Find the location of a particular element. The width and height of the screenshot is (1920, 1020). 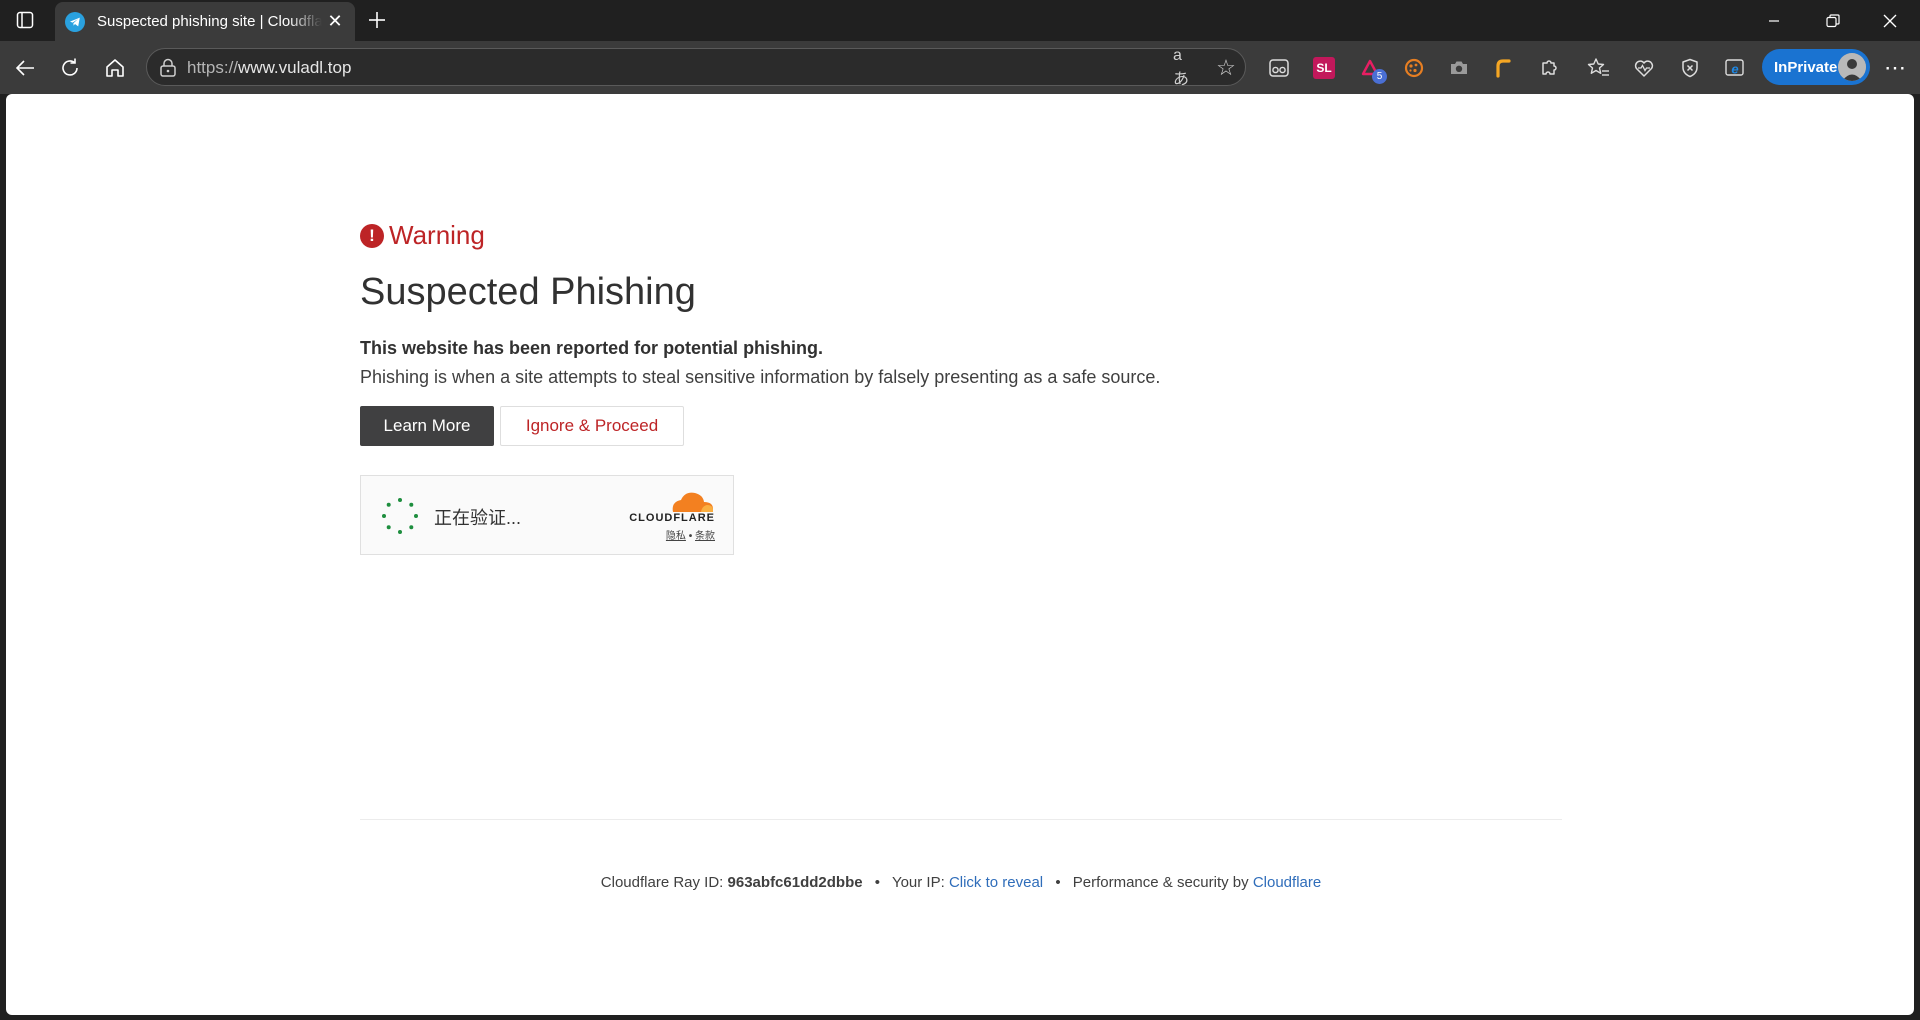

ray-id-label: Cloudflare Ray ID: is located at coordinates (662, 882).